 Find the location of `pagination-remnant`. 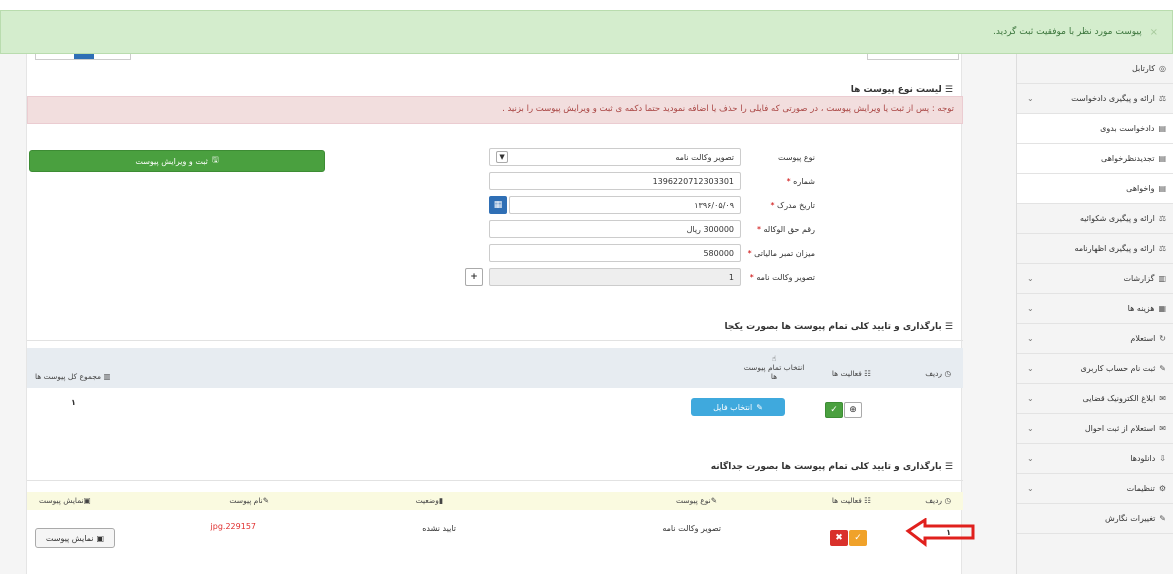

pagination-remnant is located at coordinates (83, 57).